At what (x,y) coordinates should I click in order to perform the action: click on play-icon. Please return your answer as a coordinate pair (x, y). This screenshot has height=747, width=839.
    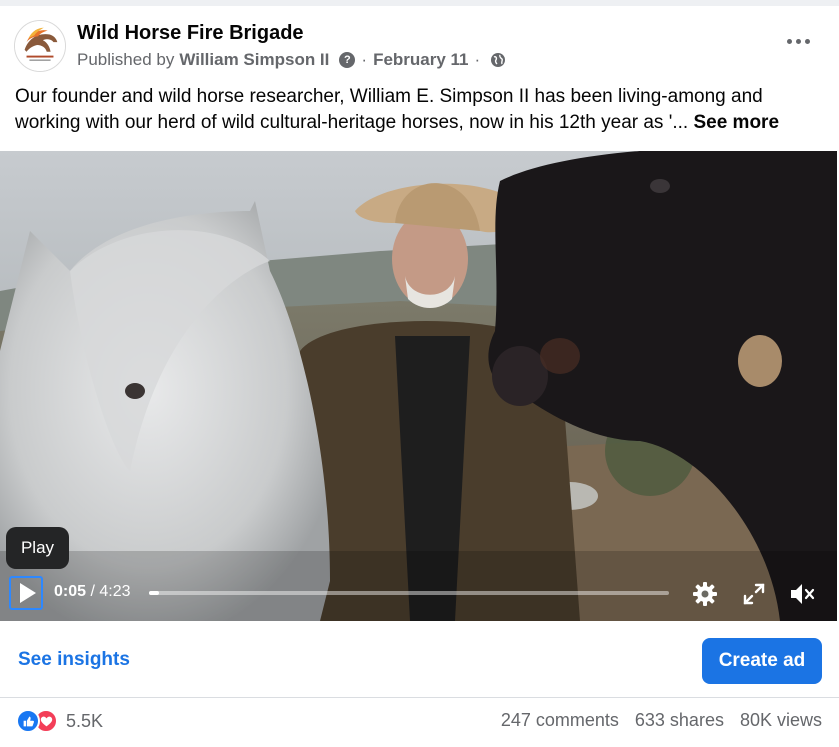
    Looking at the image, I should click on (28, 593).